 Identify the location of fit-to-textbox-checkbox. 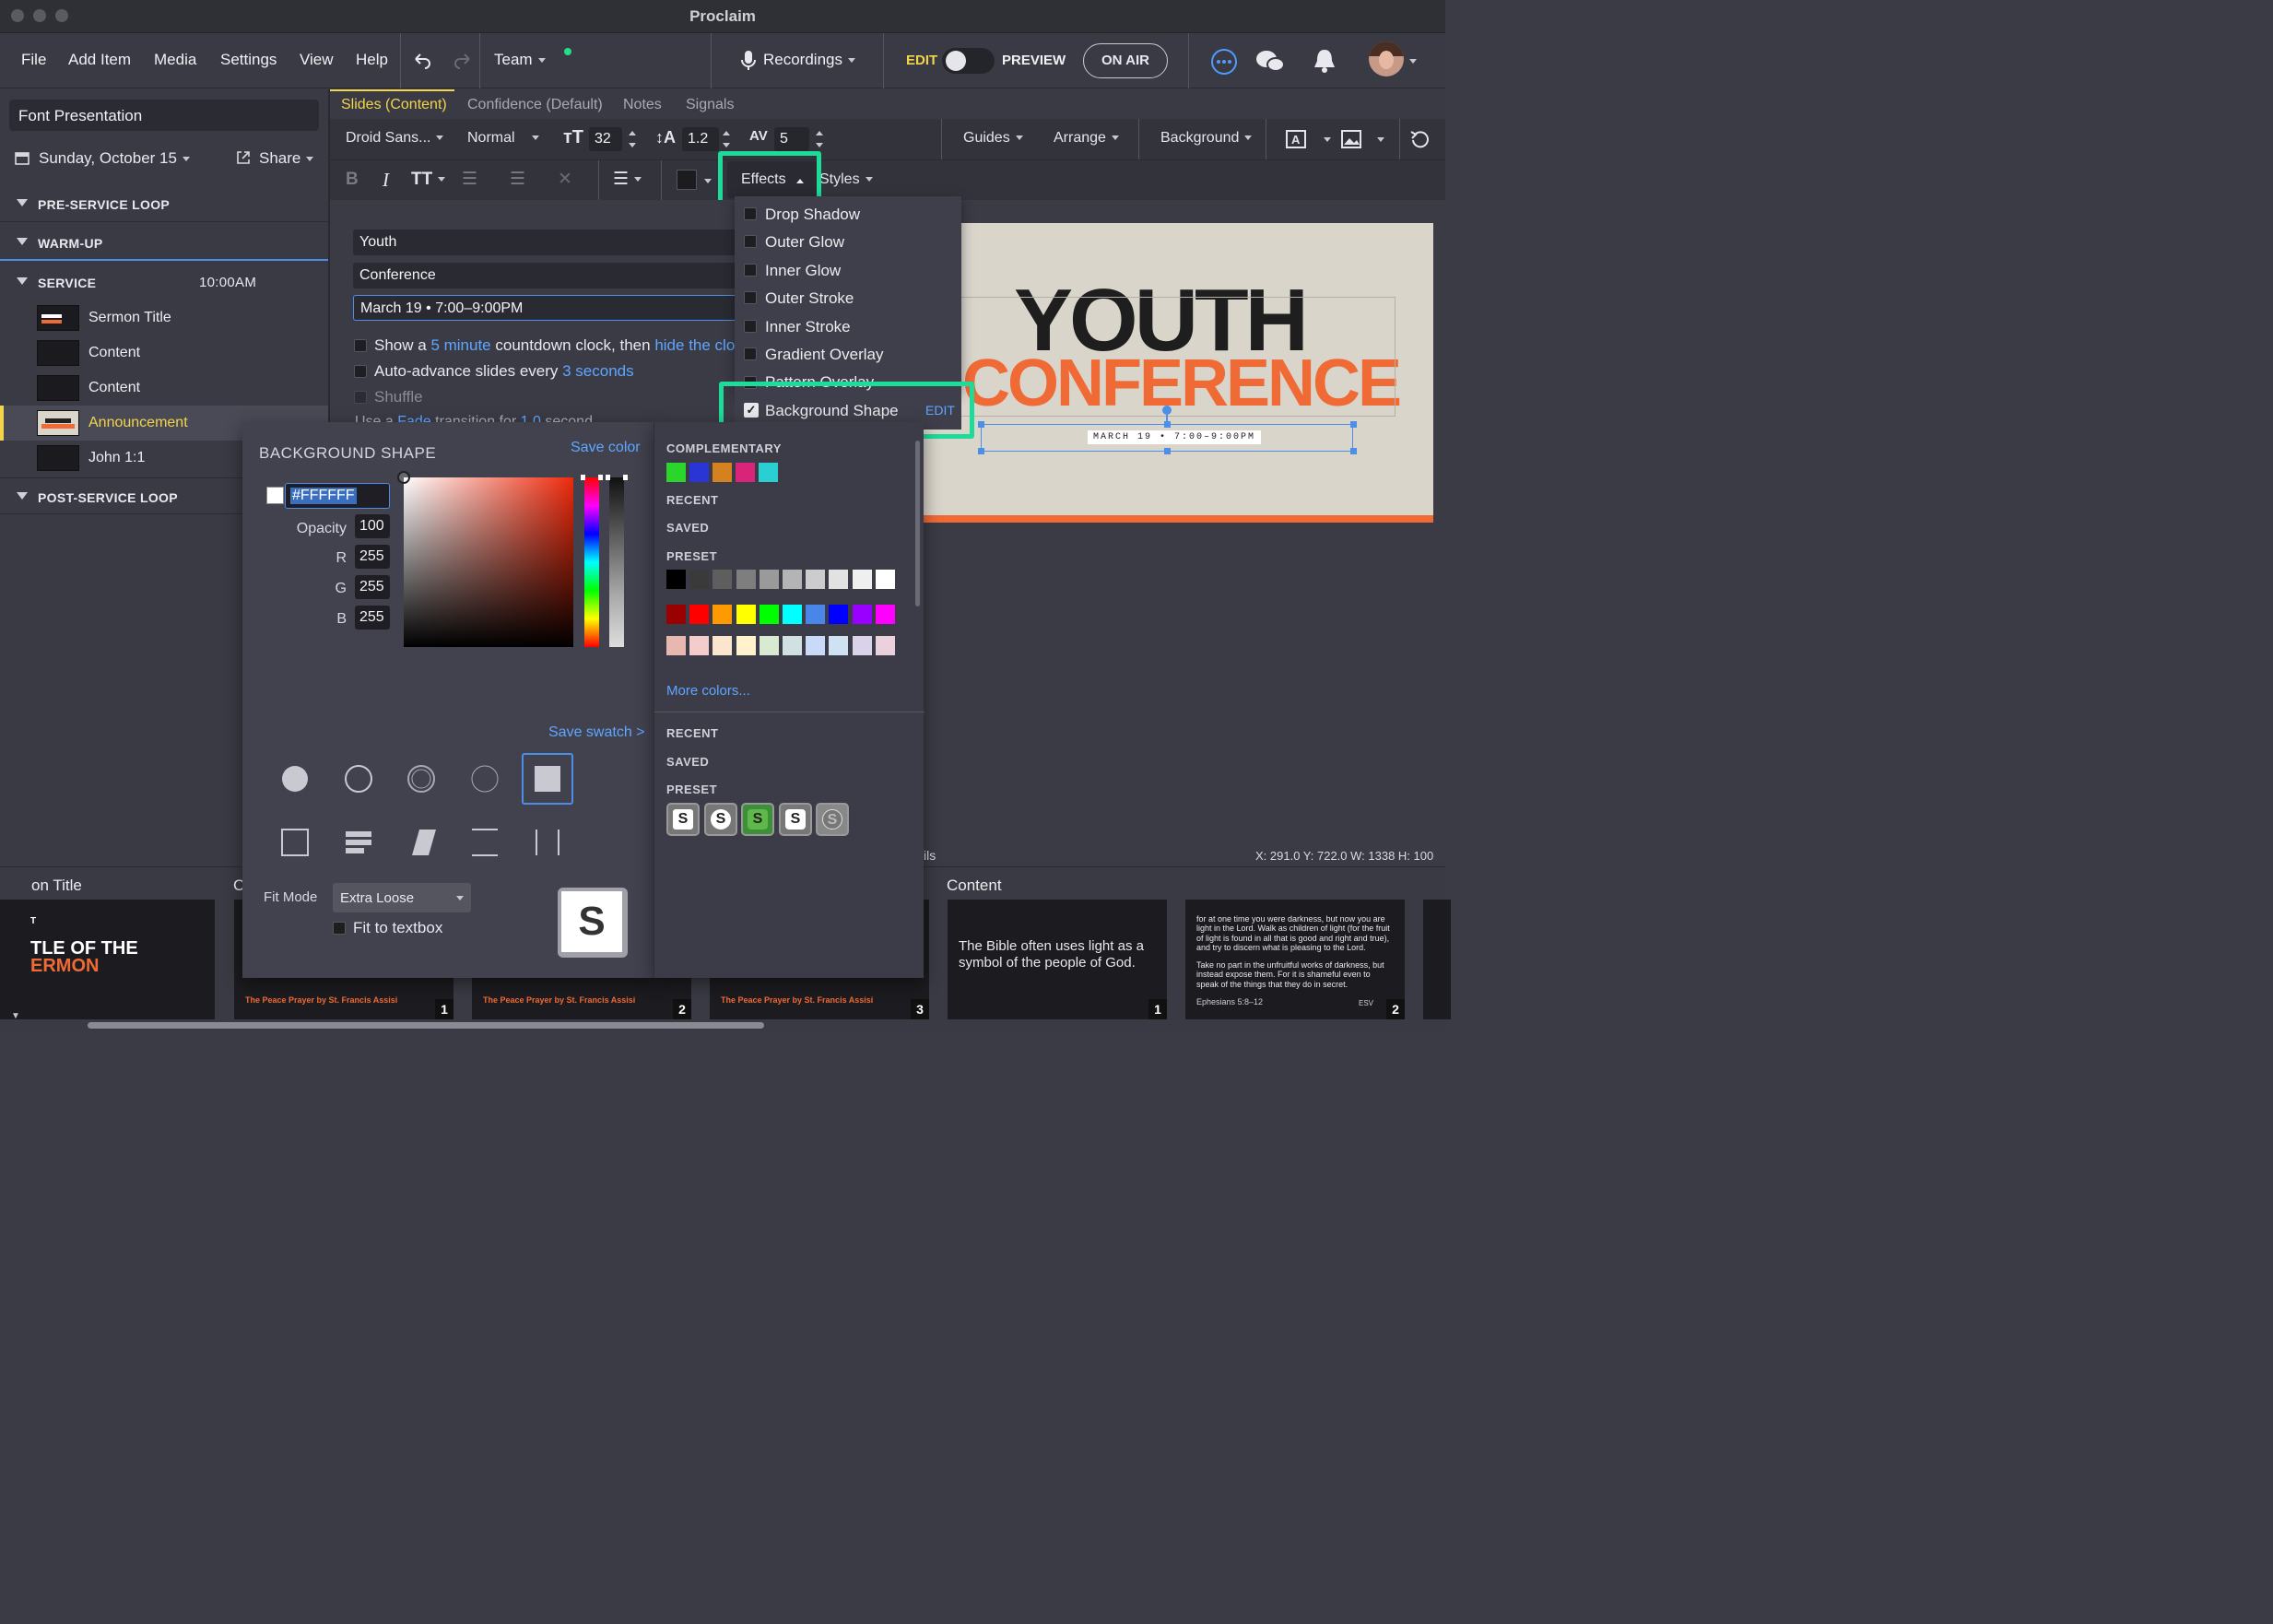
(339, 928).